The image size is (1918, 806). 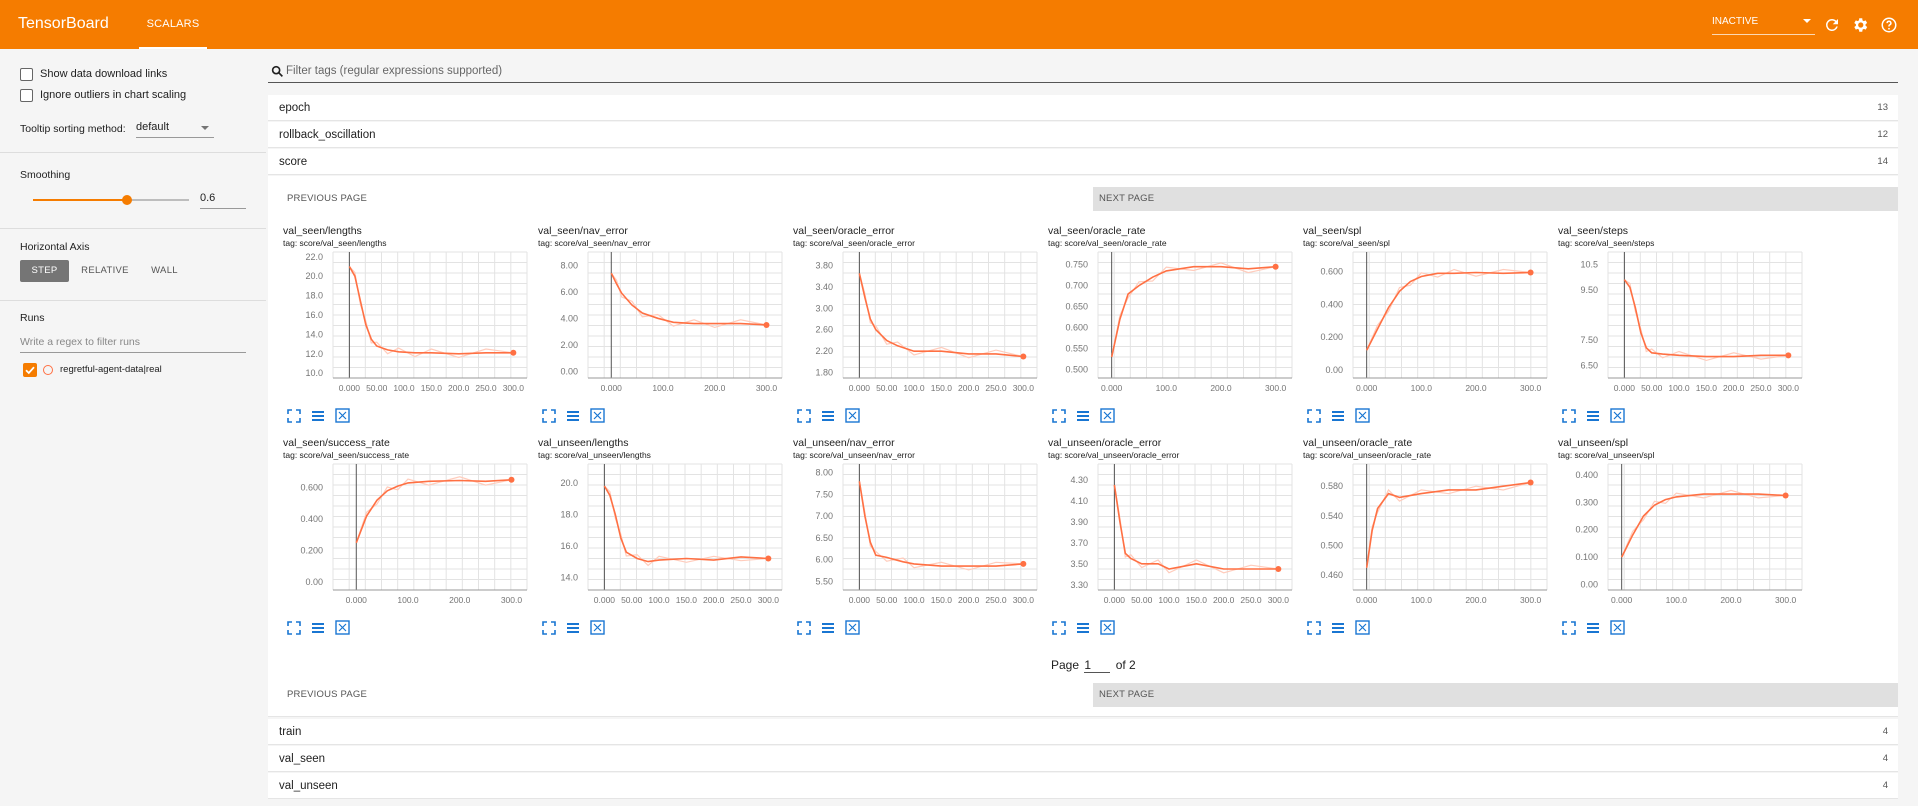 I want to click on previous-page-button-bottom: PREVIOUS PAGE, so click(x=347, y=695).